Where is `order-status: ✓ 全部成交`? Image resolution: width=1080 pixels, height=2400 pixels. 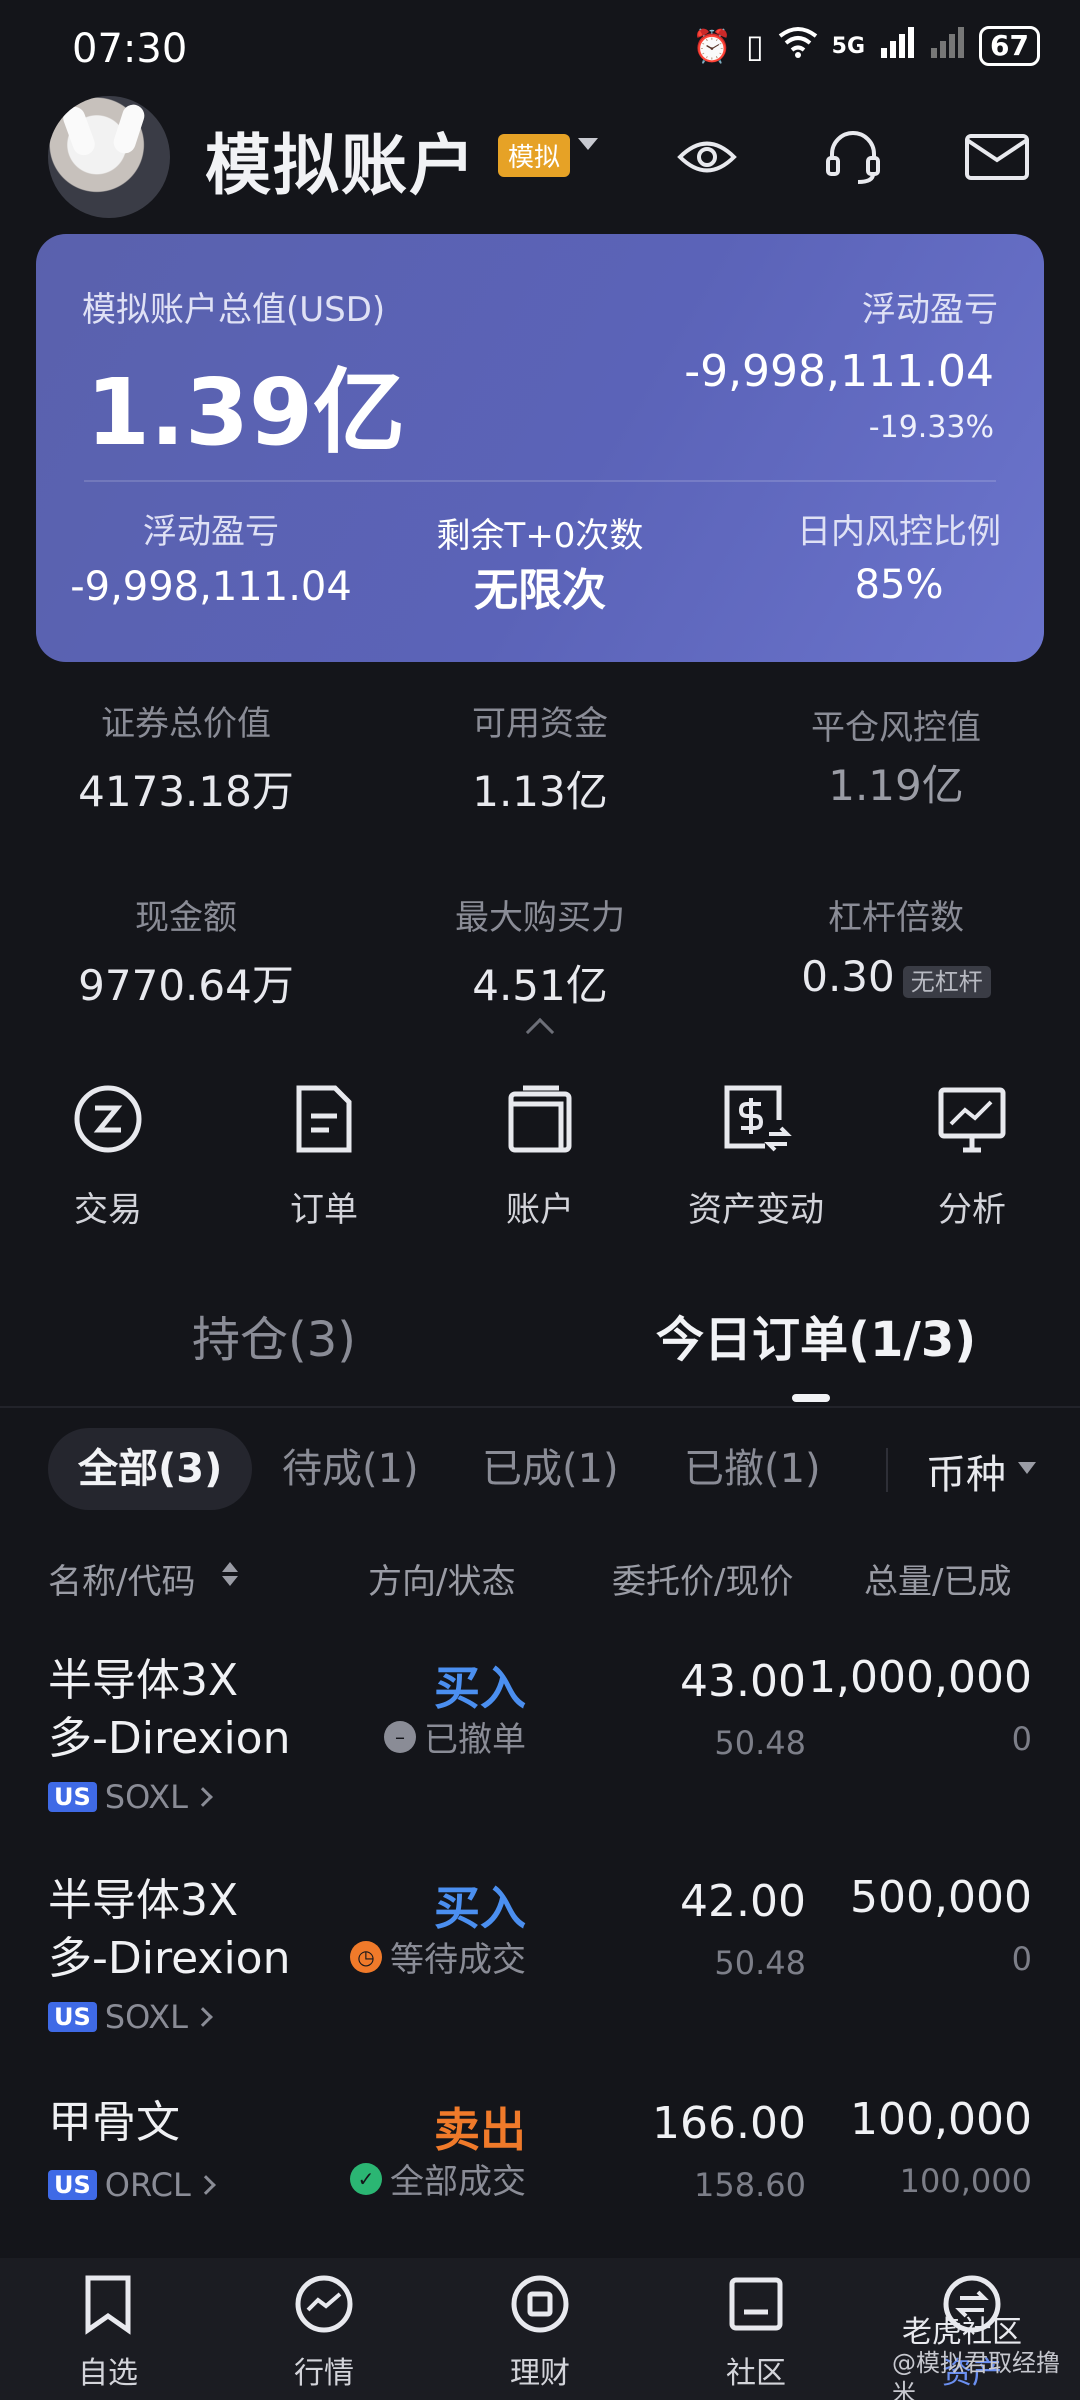 order-status: ✓ 全部成交 is located at coordinates (346, 2178).